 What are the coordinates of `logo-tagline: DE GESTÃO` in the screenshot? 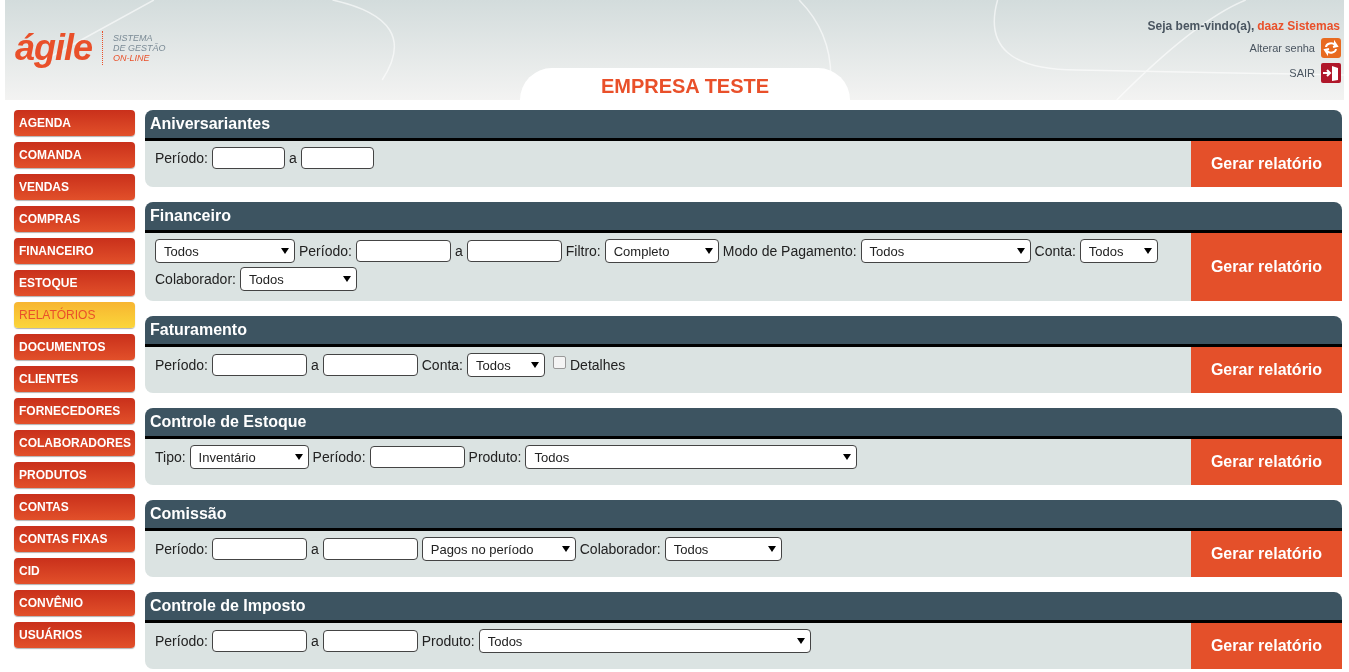 It's located at (139, 48).